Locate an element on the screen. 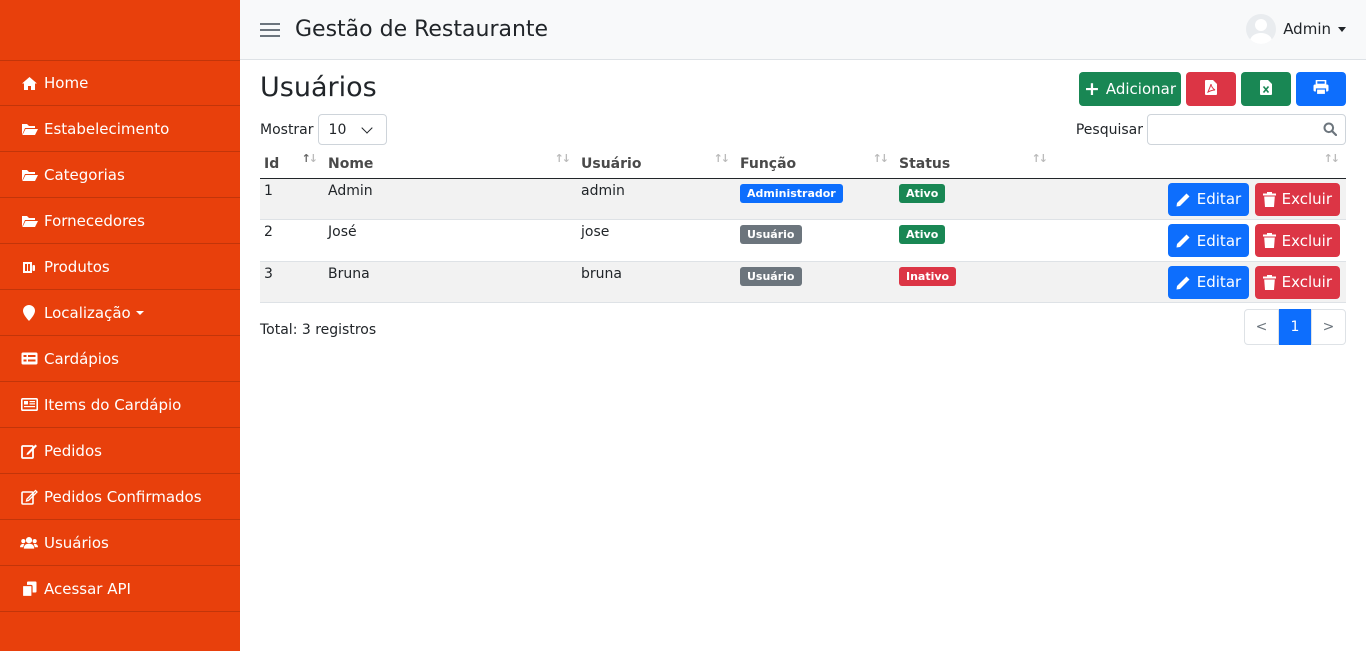  newspaper-icon is located at coordinates (29, 405).